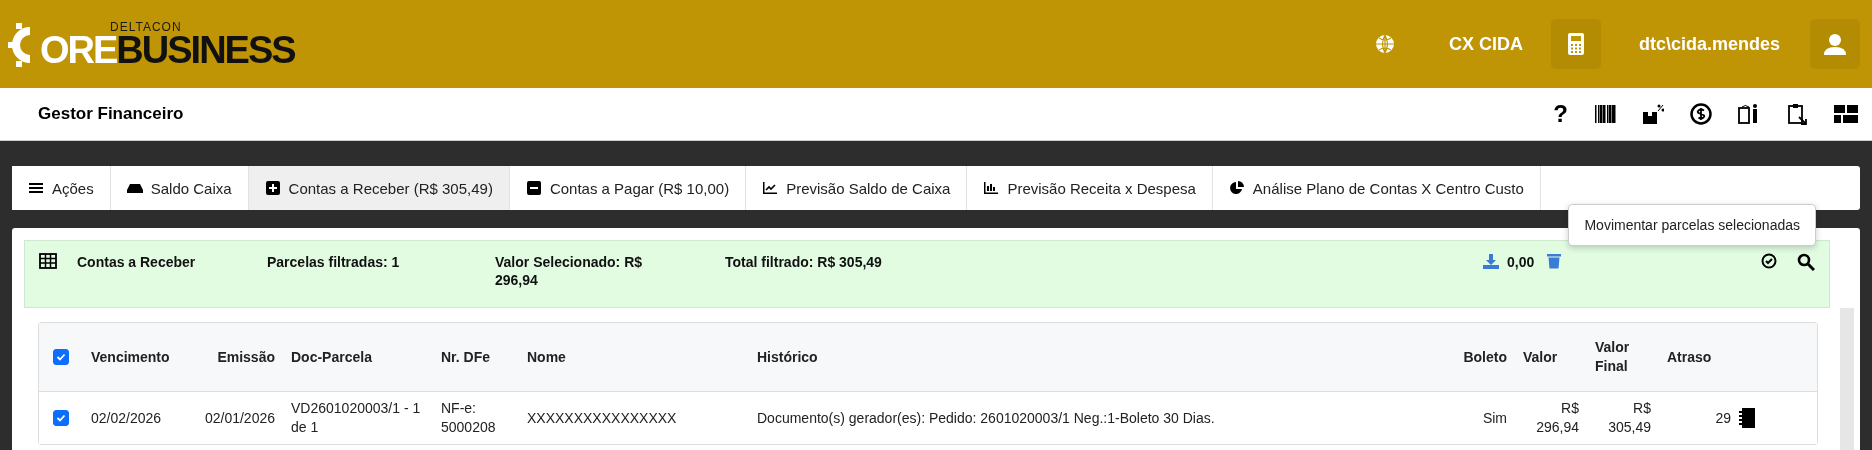 The image size is (1872, 450). What do you see at coordinates (61, 188) in the screenshot?
I see `tab: Ações` at bounding box center [61, 188].